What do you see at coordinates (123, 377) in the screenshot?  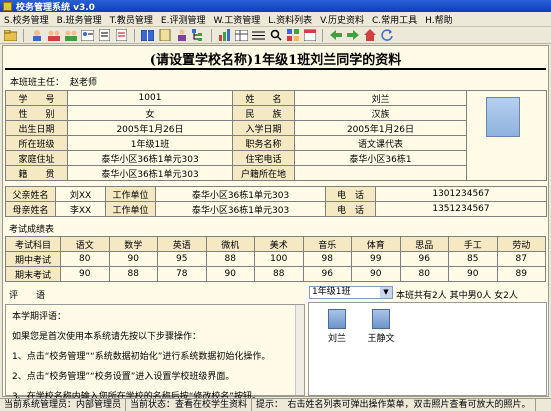 I see `comment-line: 2、点击“校务管理”“校务设置”进入设置学校班级界面。` at bounding box center [123, 377].